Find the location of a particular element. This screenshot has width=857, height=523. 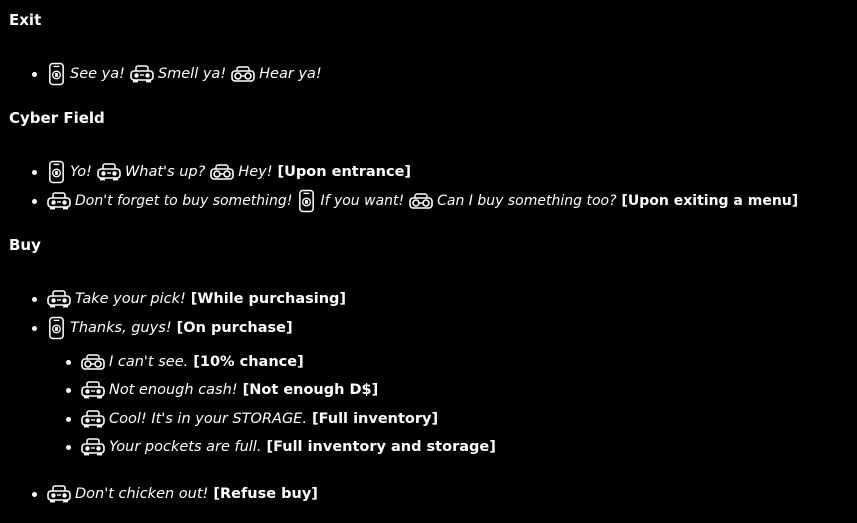

section-heading-buy: Buy is located at coordinates (25, 245).